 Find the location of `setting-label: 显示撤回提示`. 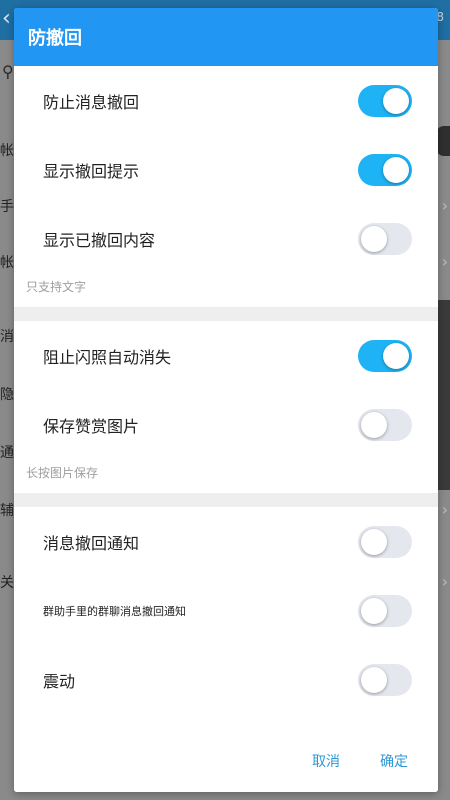

setting-label: 显示撤回提示 is located at coordinates (91, 171).